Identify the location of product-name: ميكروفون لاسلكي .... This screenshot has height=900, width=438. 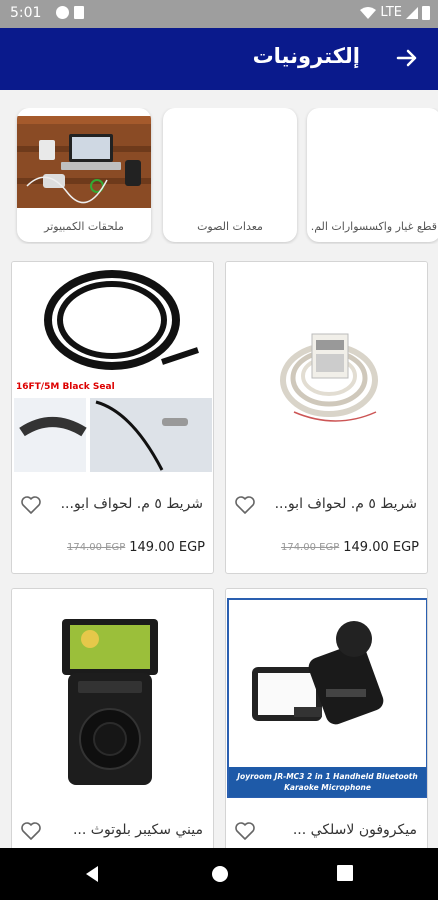
(354, 830).